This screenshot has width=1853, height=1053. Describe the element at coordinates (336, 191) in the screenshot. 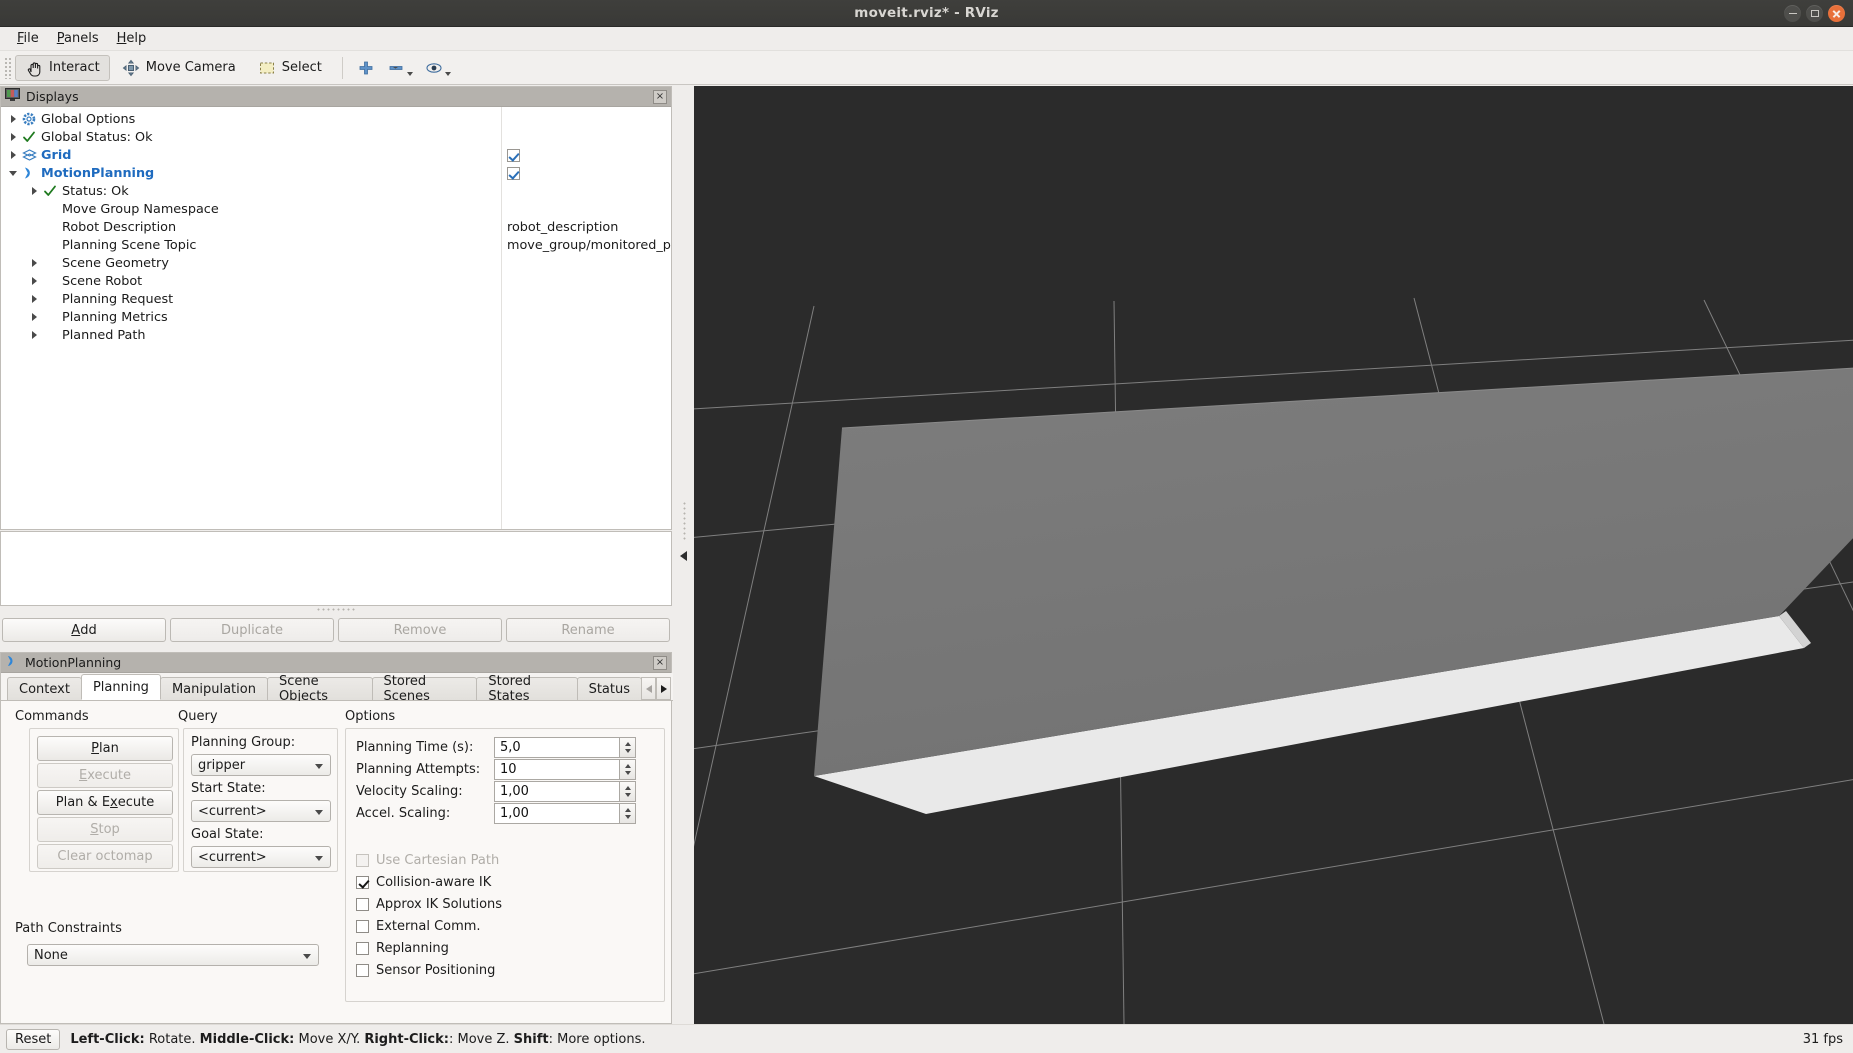

I see `display-tree-item-status-ok: Status: Ok` at that location.